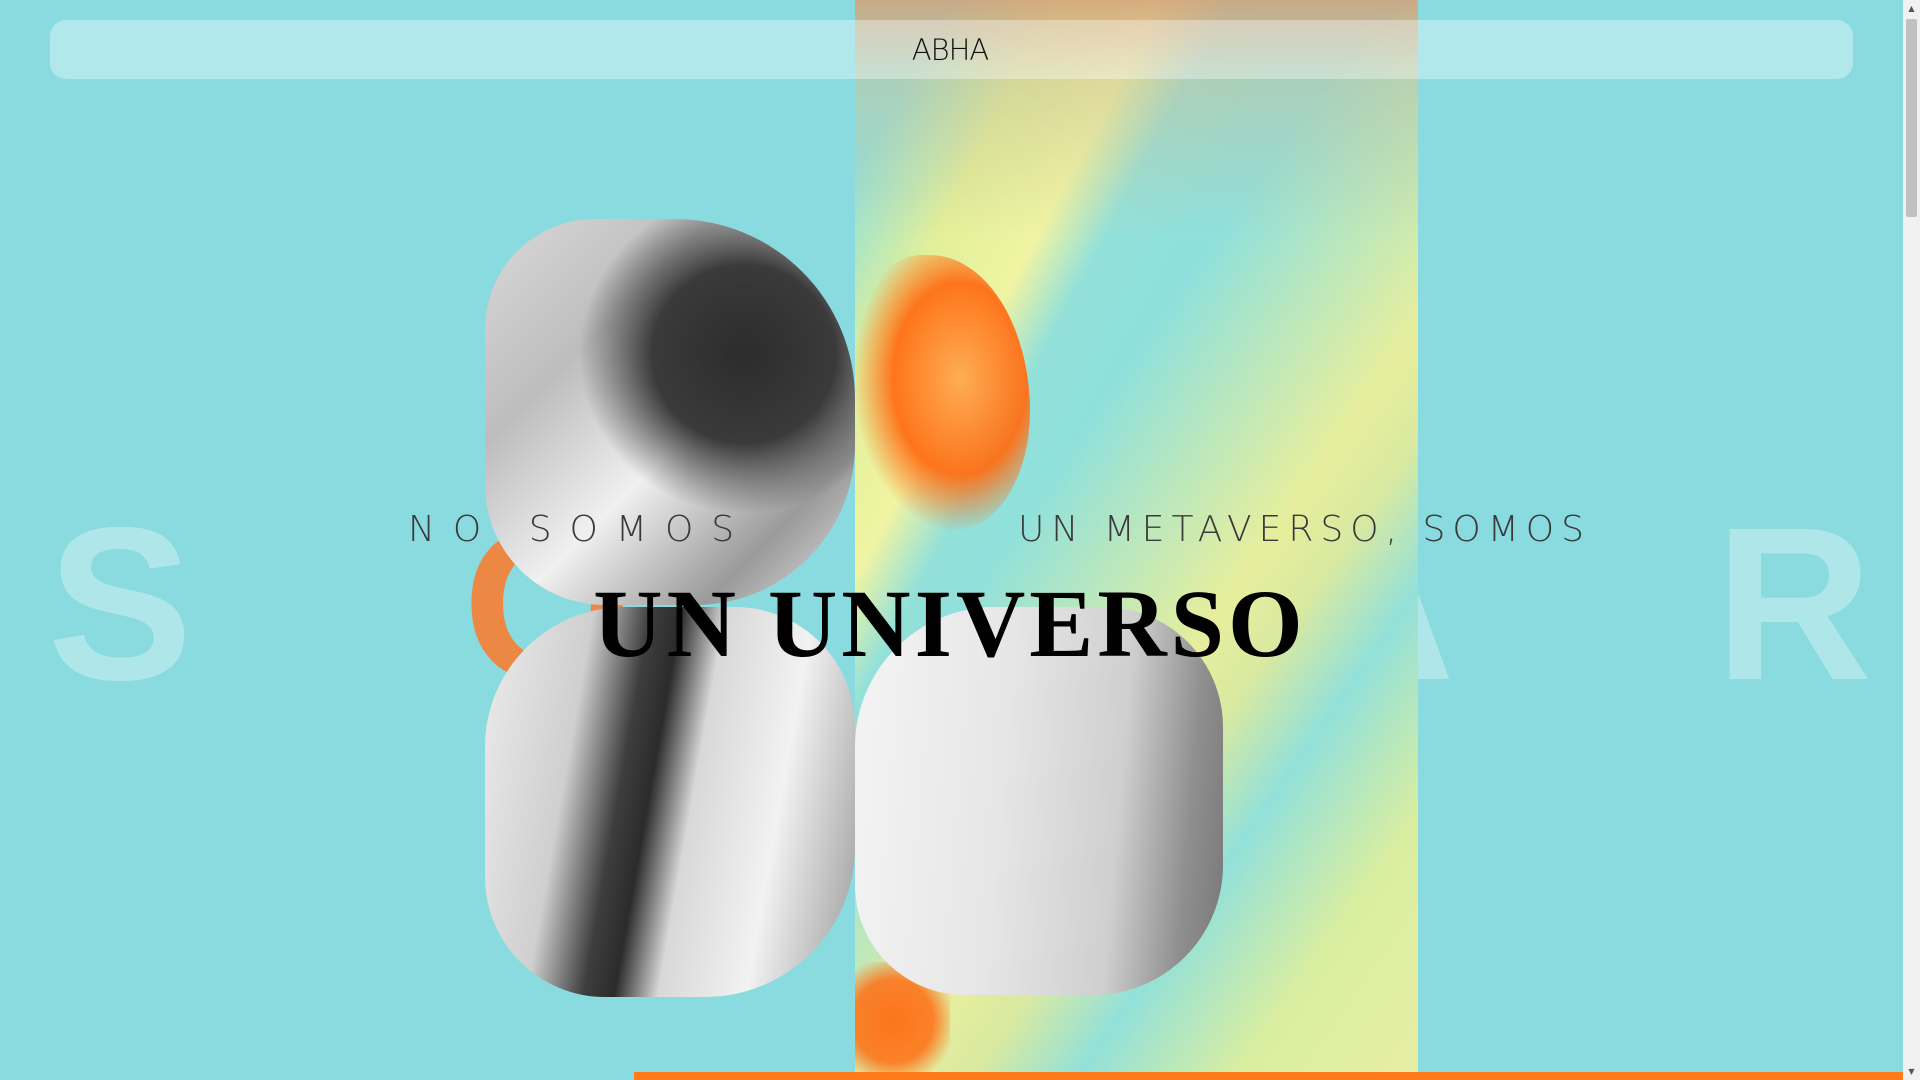  What do you see at coordinates (1911, 540) in the screenshot?
I see `vertical-scrollbar: ▲ ▼` at bounding box center [1911, 540].